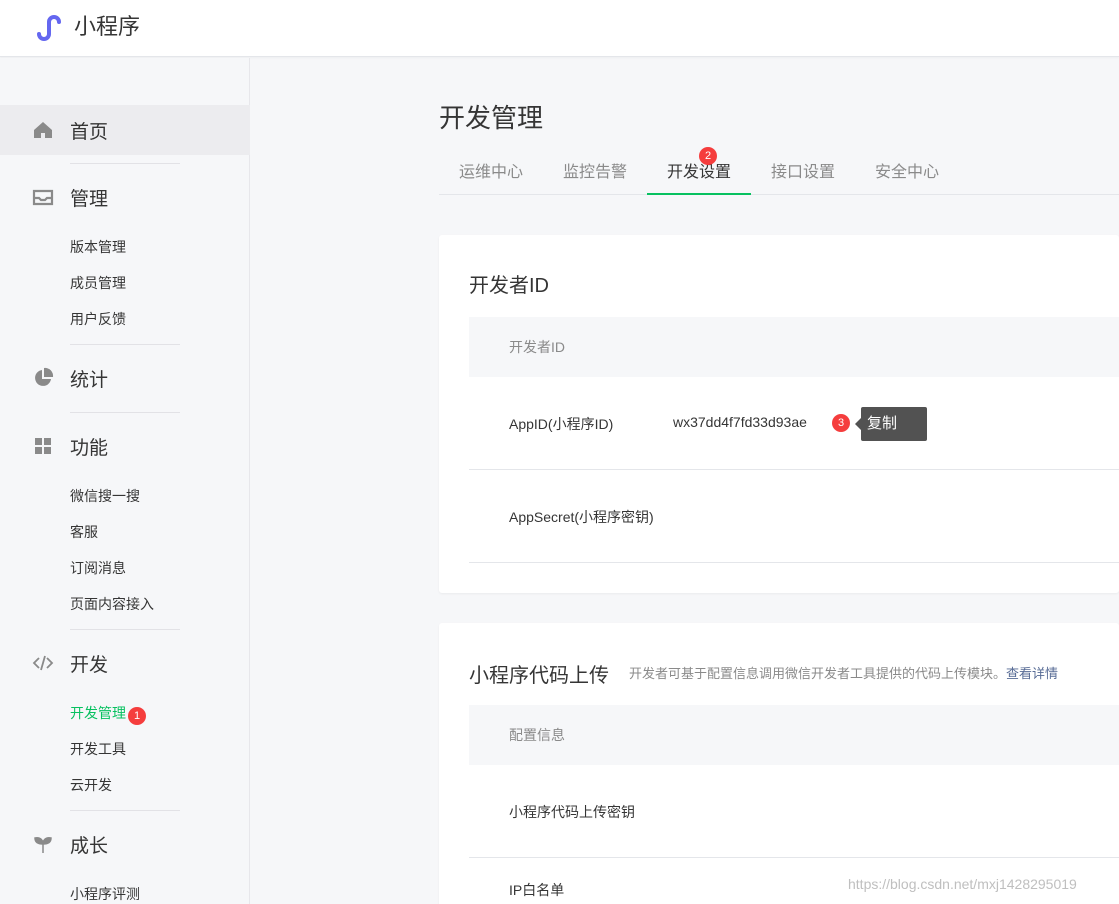 Image resolution: width=1119 pixels, height=904 pixels. Describe the element at coordinates (794, 811) in the screenshot. I see `table-row: 小程序代码上传密钥` at that location.